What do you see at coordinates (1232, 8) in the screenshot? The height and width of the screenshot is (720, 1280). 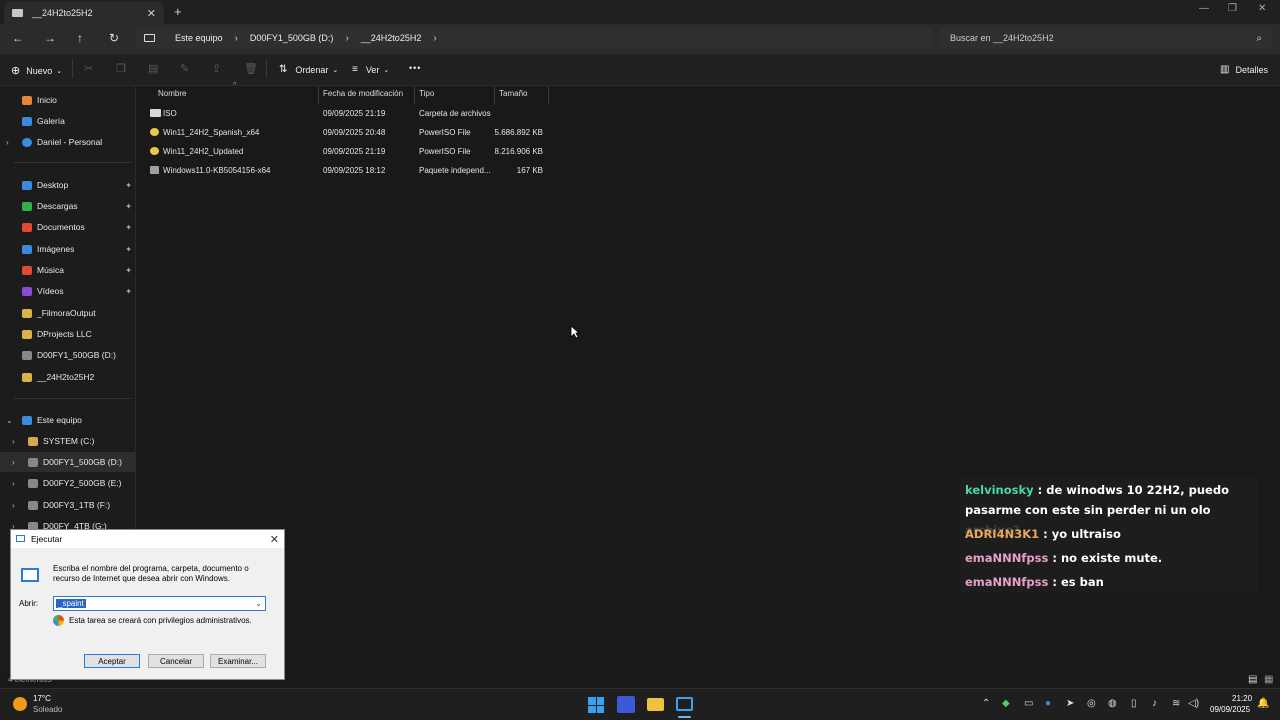 I see `maximize-button: ❐` at bounding box center [1232, 8].